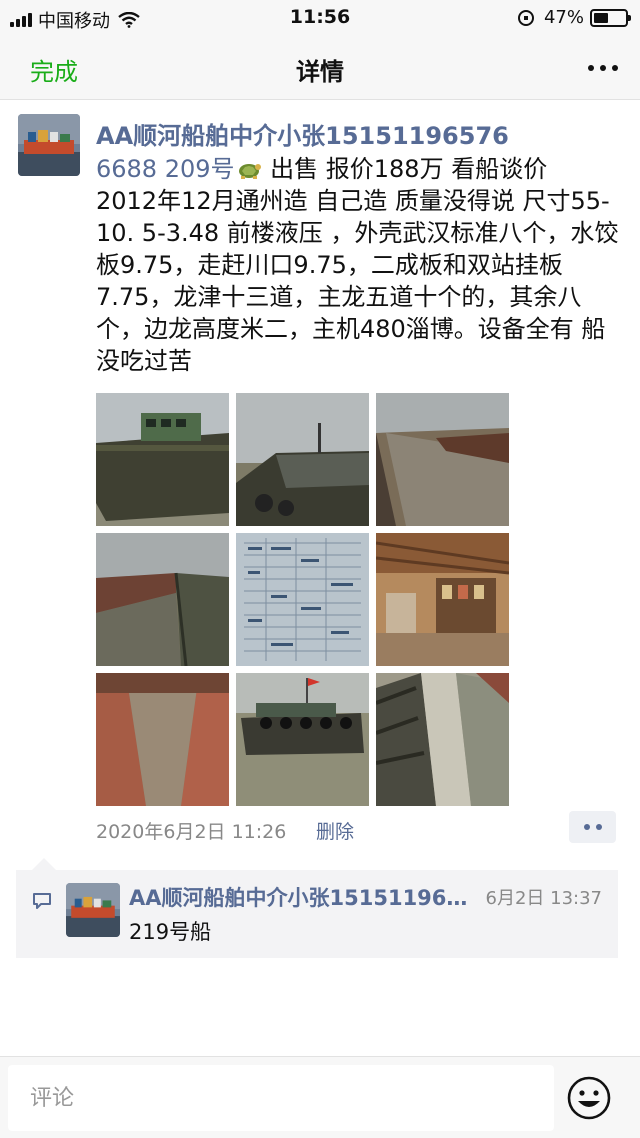 Image resolution: width=640 pixels, height=1138 pixels. I want to click on post-text-line1: 出售 报价188万 看船谈价, so click(405, 169).